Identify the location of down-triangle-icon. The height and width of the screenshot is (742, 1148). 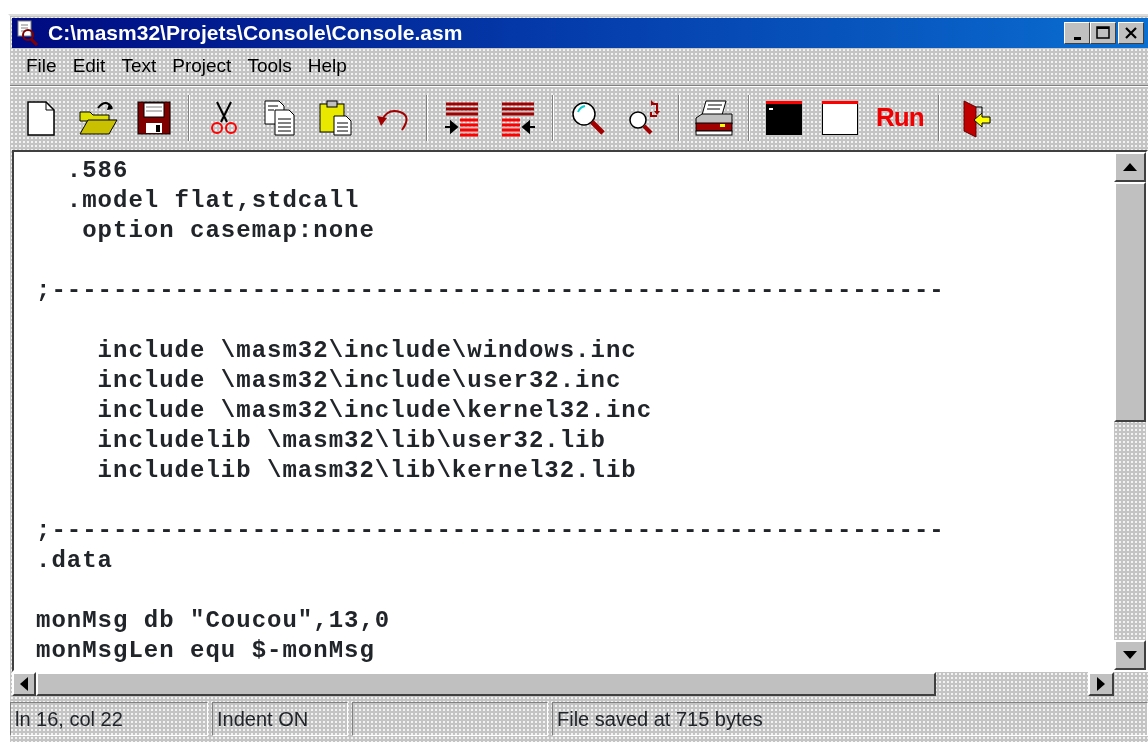
(1130, 655).